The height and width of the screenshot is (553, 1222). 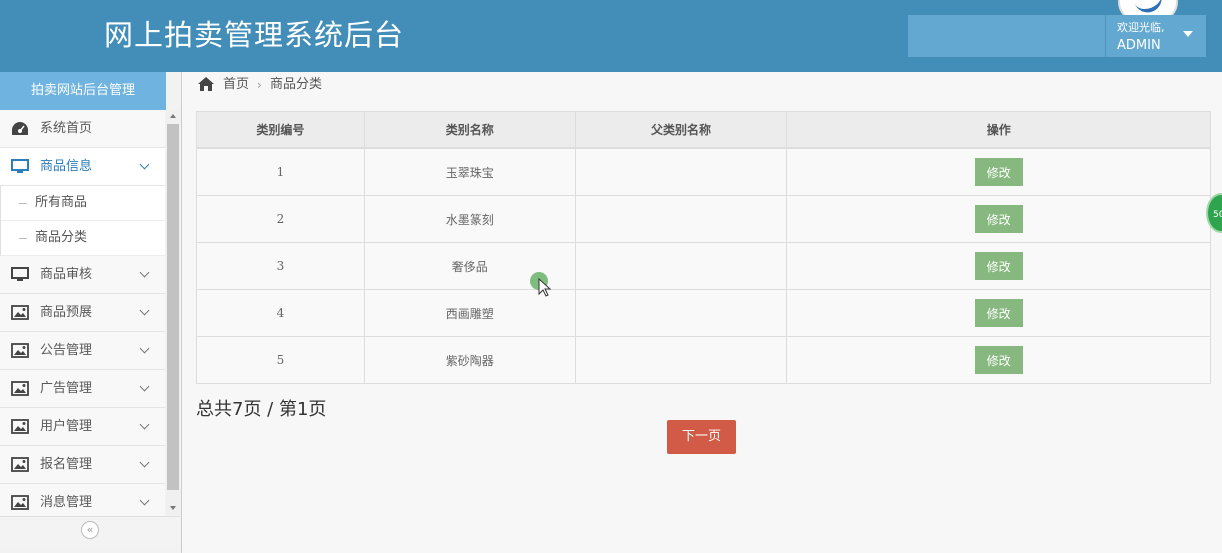 What do you see at coordinates (254, 35) in the screenshot?
I see `app-title: 网上拍卖管理系统后台` at bounding box center [254, 35].